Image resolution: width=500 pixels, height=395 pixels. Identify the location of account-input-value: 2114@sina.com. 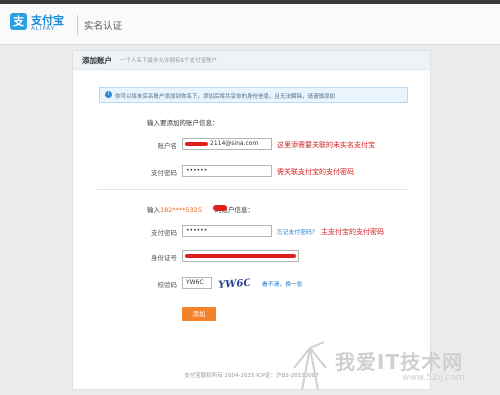
(234, 143).